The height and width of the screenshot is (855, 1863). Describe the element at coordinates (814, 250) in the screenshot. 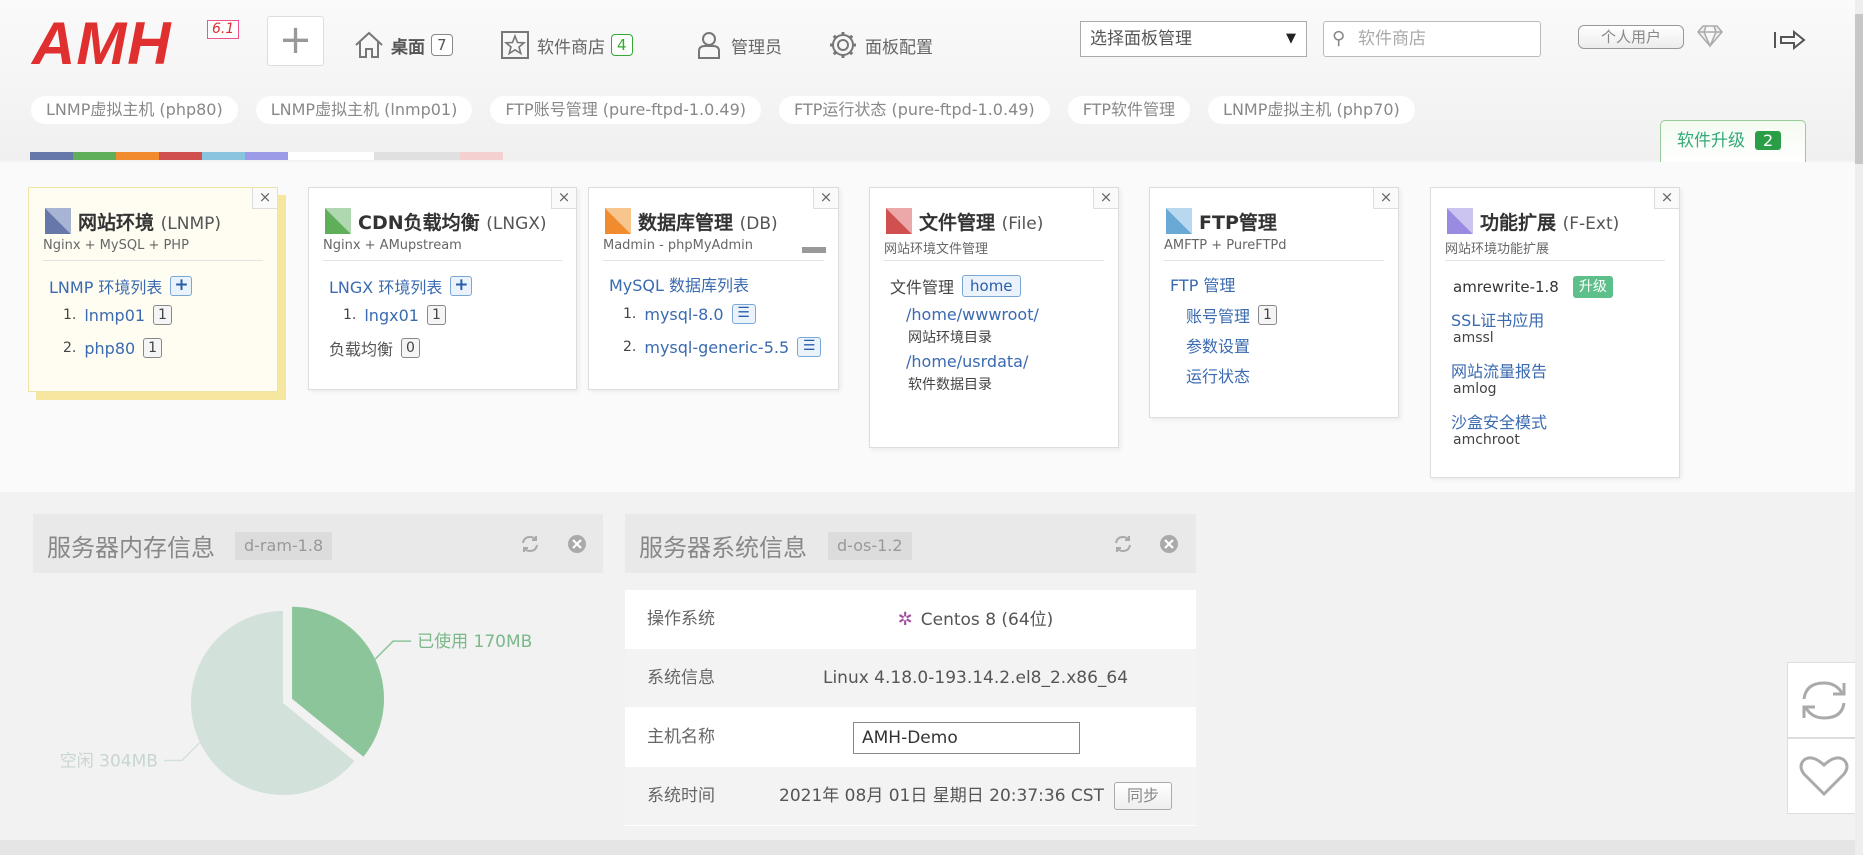

I see `minimize-icon` at that location.